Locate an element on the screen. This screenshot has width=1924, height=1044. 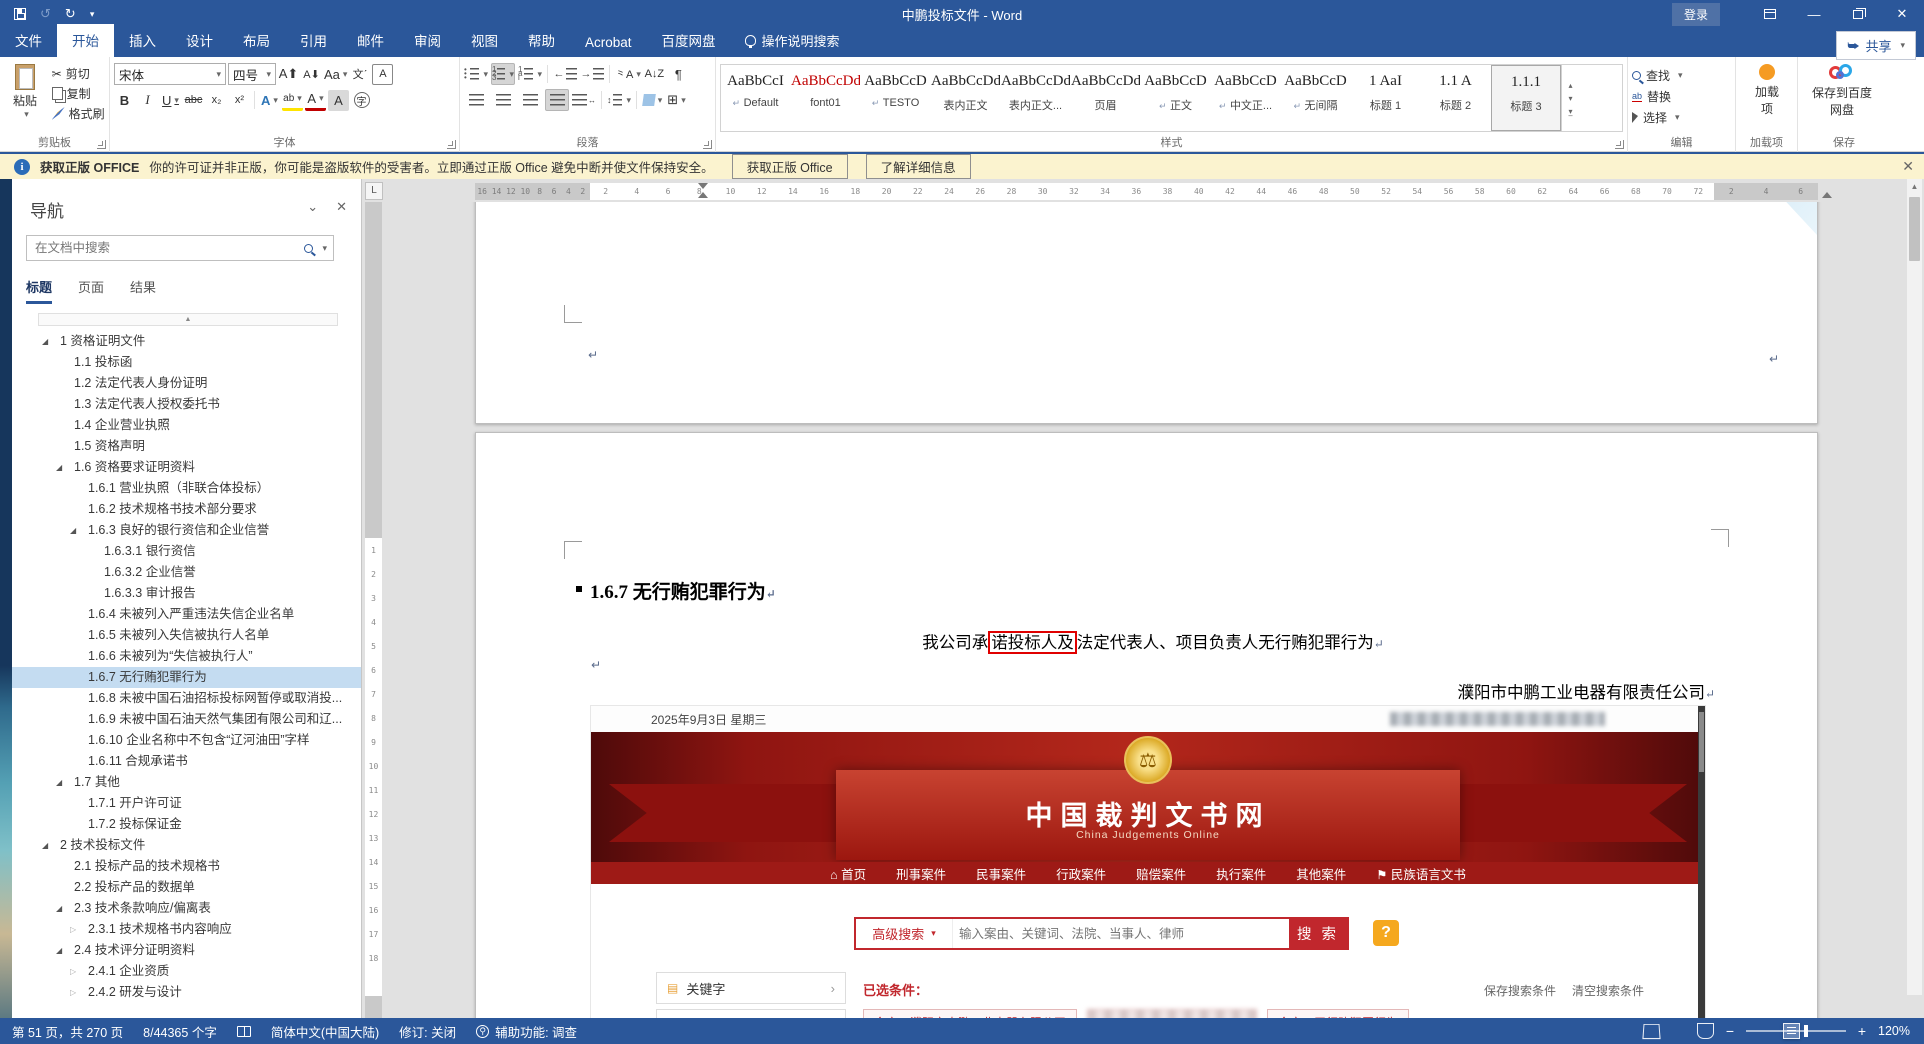
document-heading: 1.6.7 无行贿犯罪行为↵ is located at coordinates (676, 590).